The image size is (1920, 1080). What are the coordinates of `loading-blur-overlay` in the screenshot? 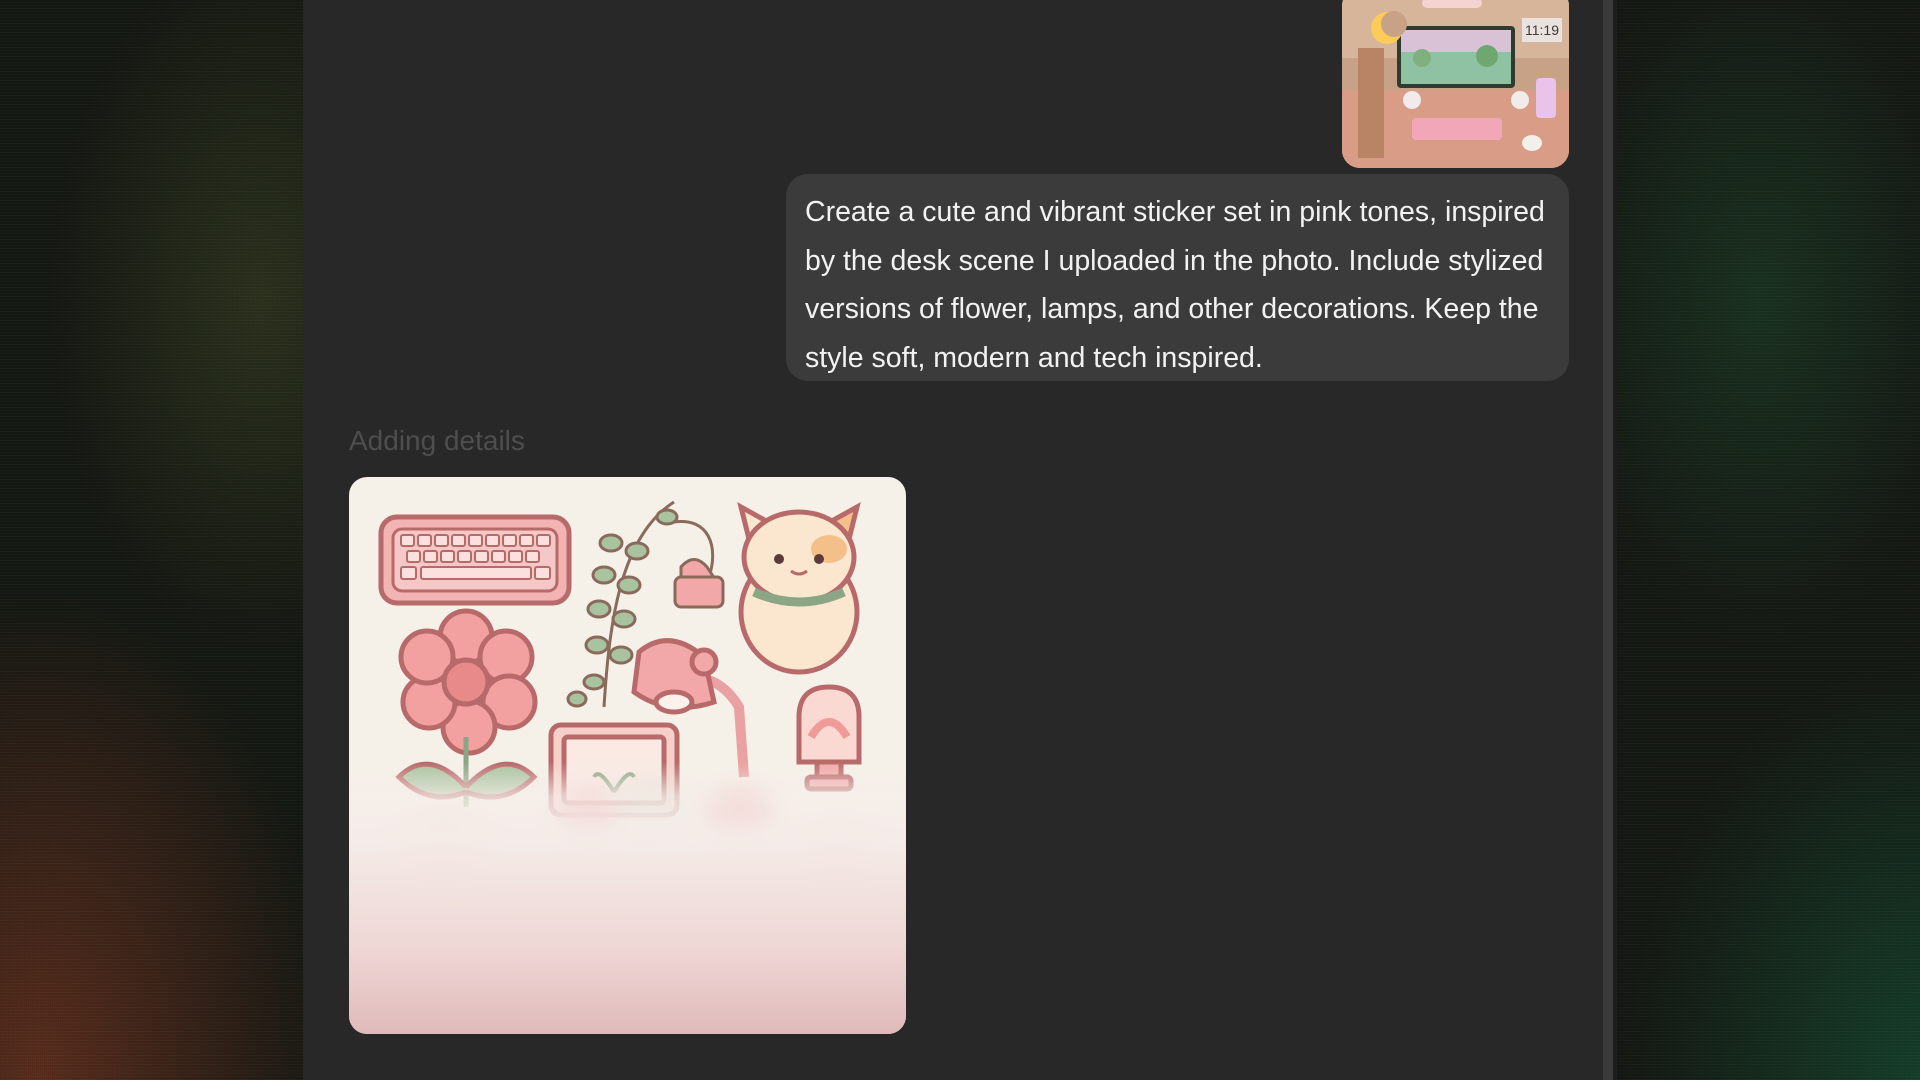 It's located at (627, 755).